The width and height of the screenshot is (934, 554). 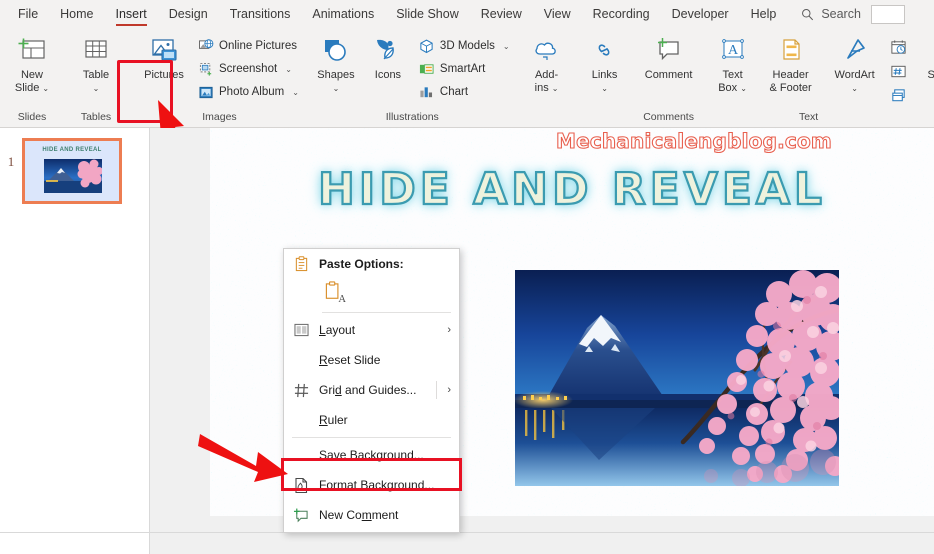 I want to click on ribbon-group-comments: Comment Comments, so click(x=669, y=77).